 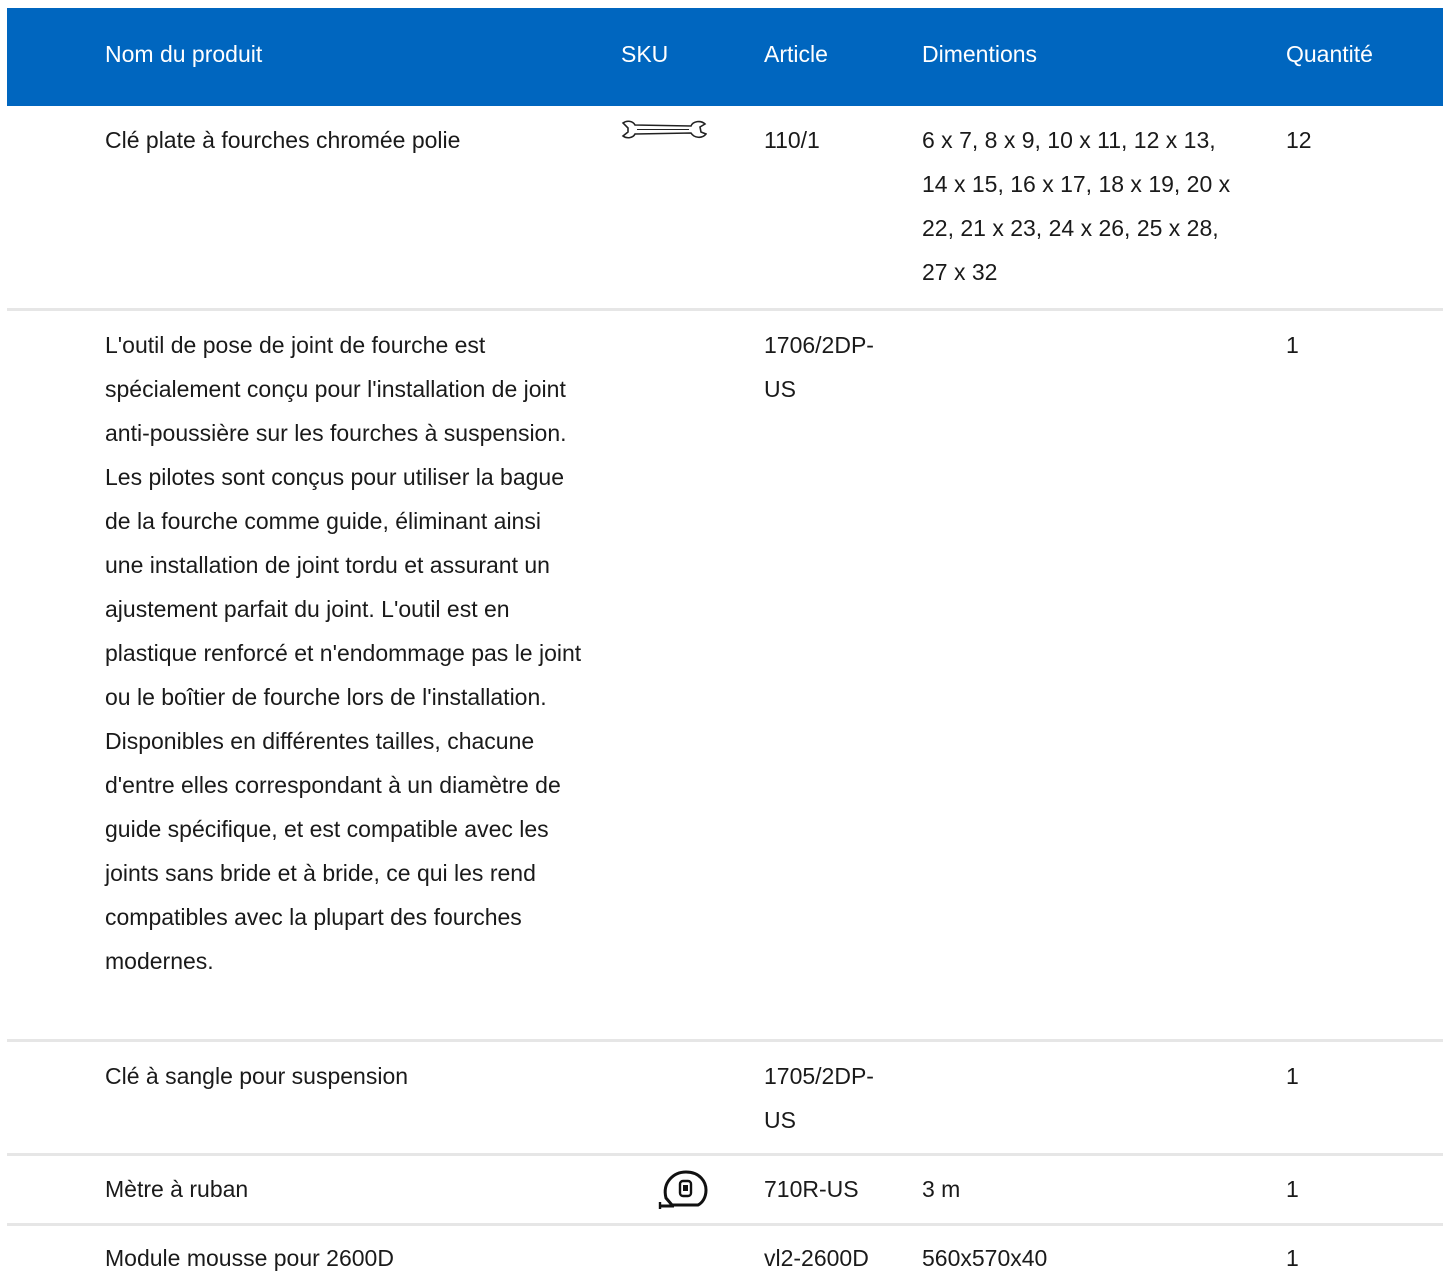 I want to click on column-header-dimensions: Dimentions, so click(x=980, y=54).